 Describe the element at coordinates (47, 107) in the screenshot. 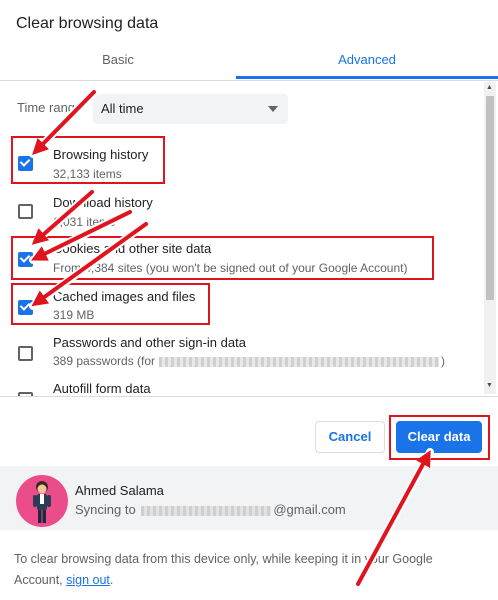

I see `time-range-label: Time range` at that location.